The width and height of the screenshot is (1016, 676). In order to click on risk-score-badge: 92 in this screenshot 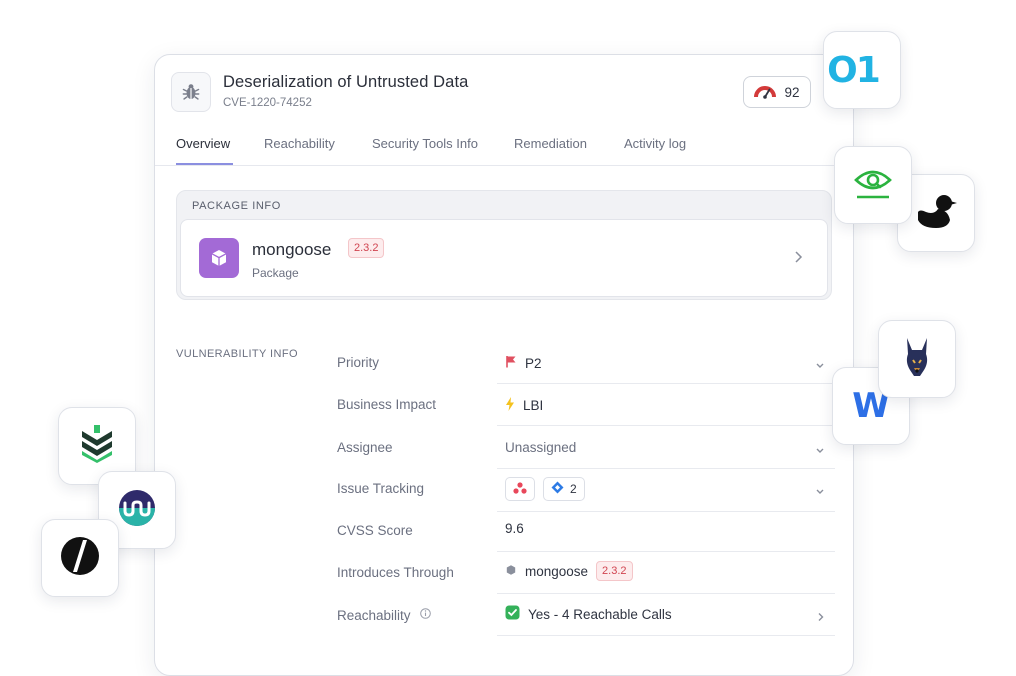, I will do `click(777, 92)`.